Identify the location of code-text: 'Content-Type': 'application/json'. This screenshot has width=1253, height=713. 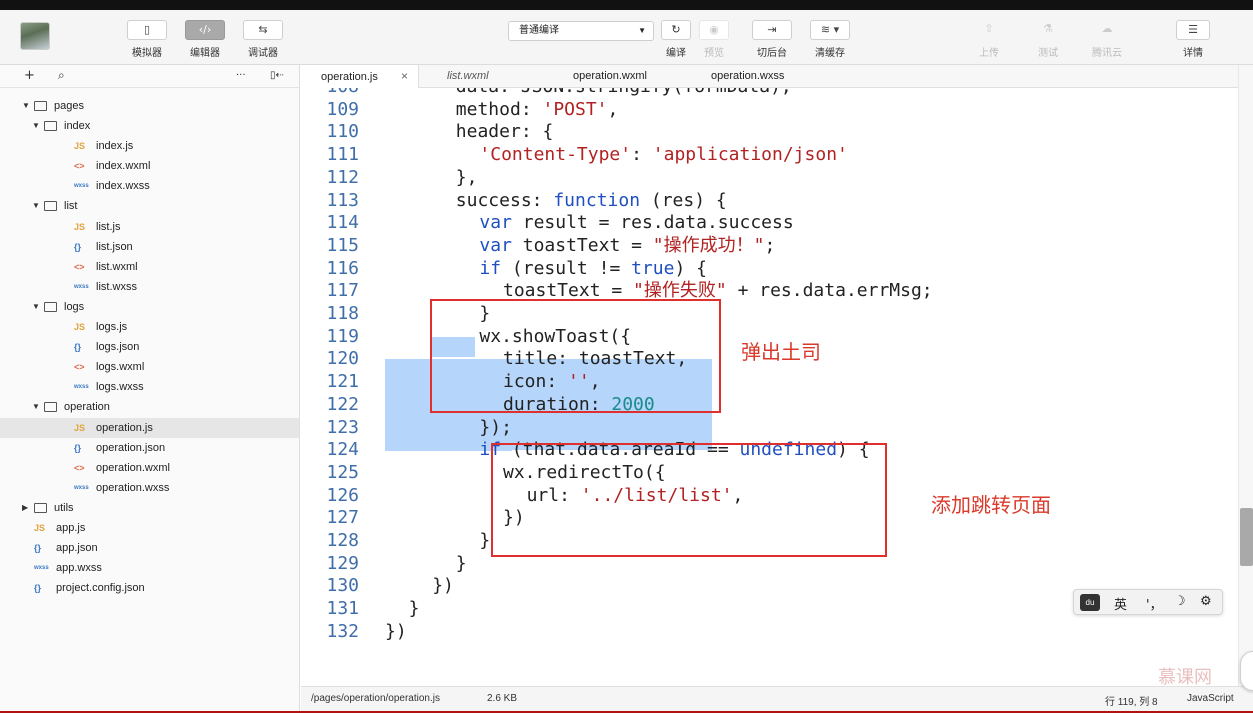
(663, 155).